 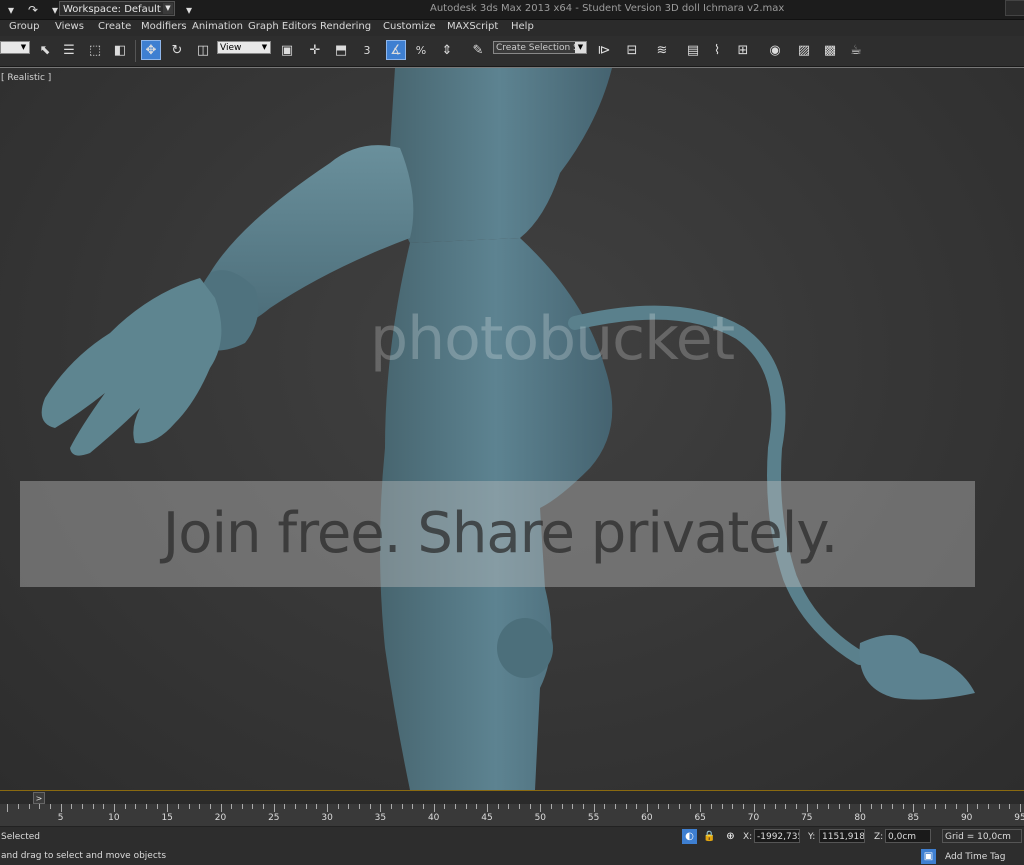 I want to click on angle-snap-icon: ∡, so click(x=396, y=50).